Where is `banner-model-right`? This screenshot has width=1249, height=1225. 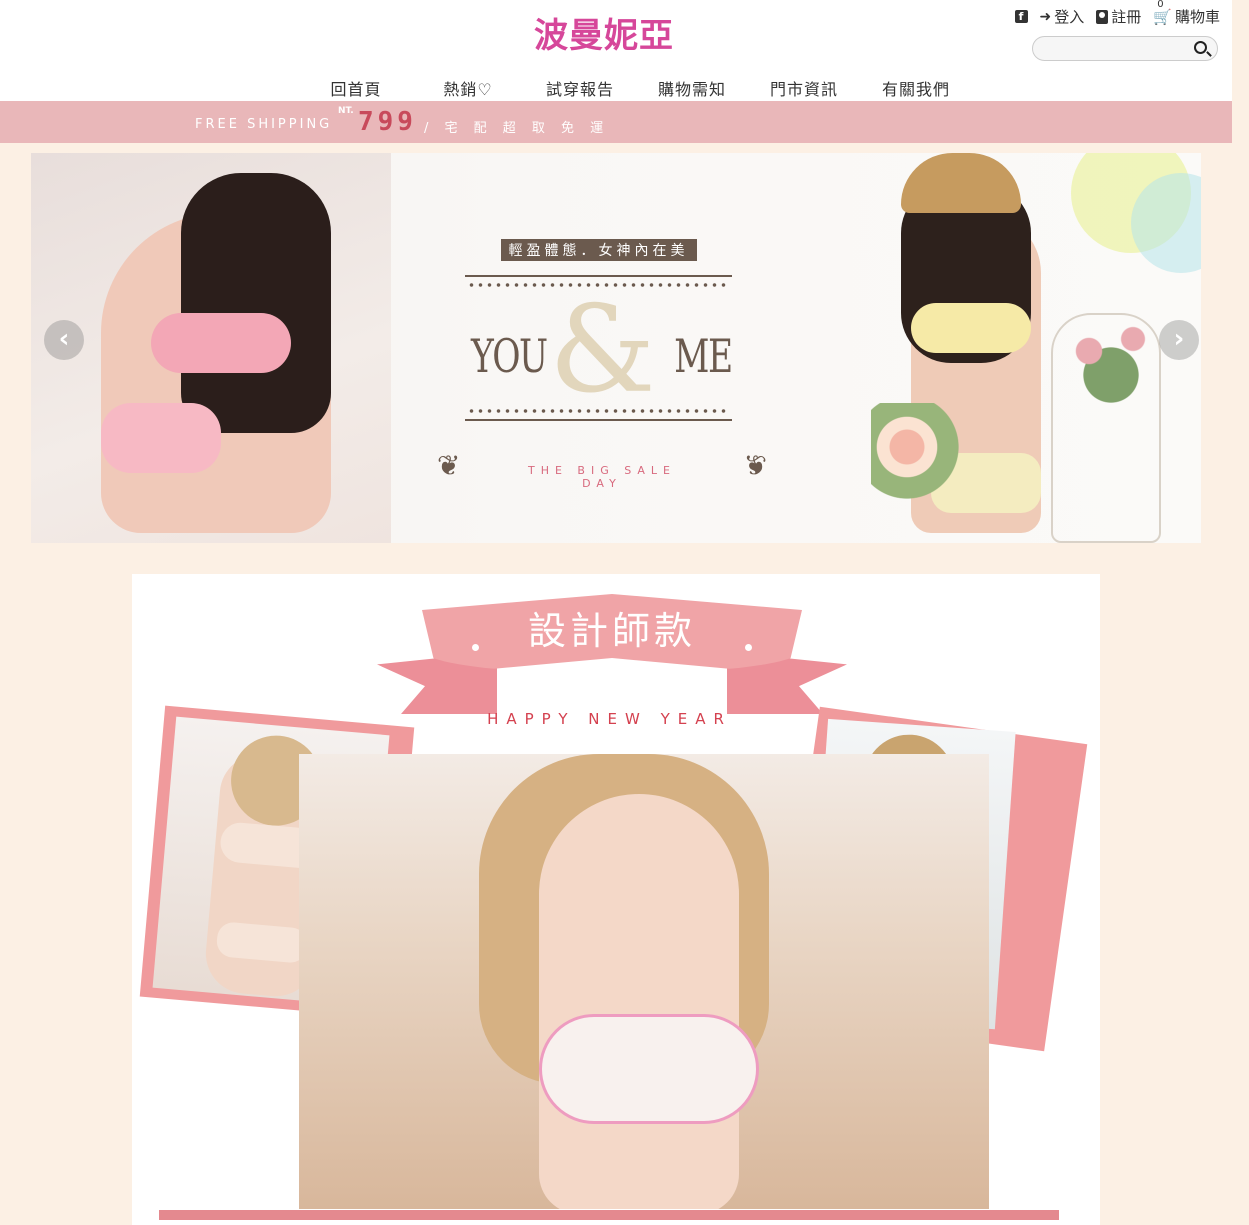 banner-model-right is located at coordinates (1031, 348).